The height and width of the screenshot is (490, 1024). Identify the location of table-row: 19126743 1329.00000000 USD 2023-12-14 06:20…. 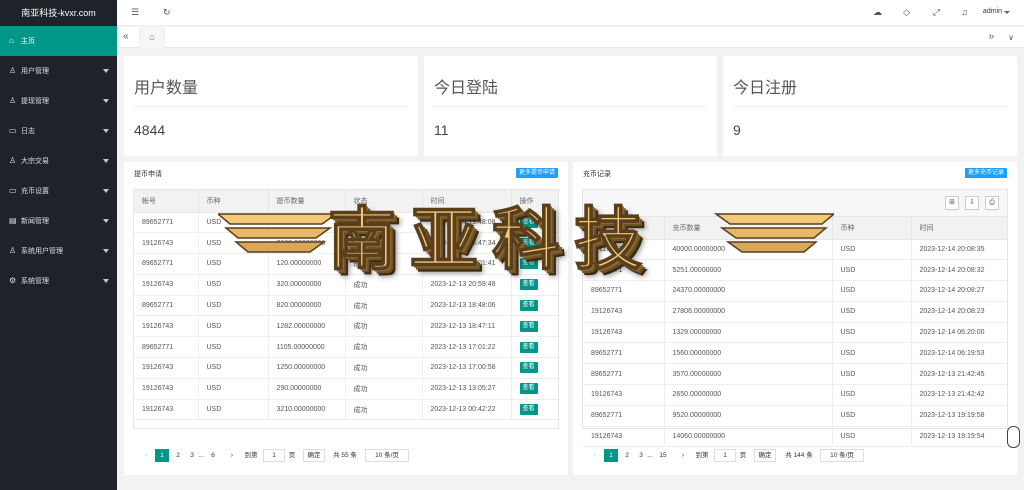
(795, 333).